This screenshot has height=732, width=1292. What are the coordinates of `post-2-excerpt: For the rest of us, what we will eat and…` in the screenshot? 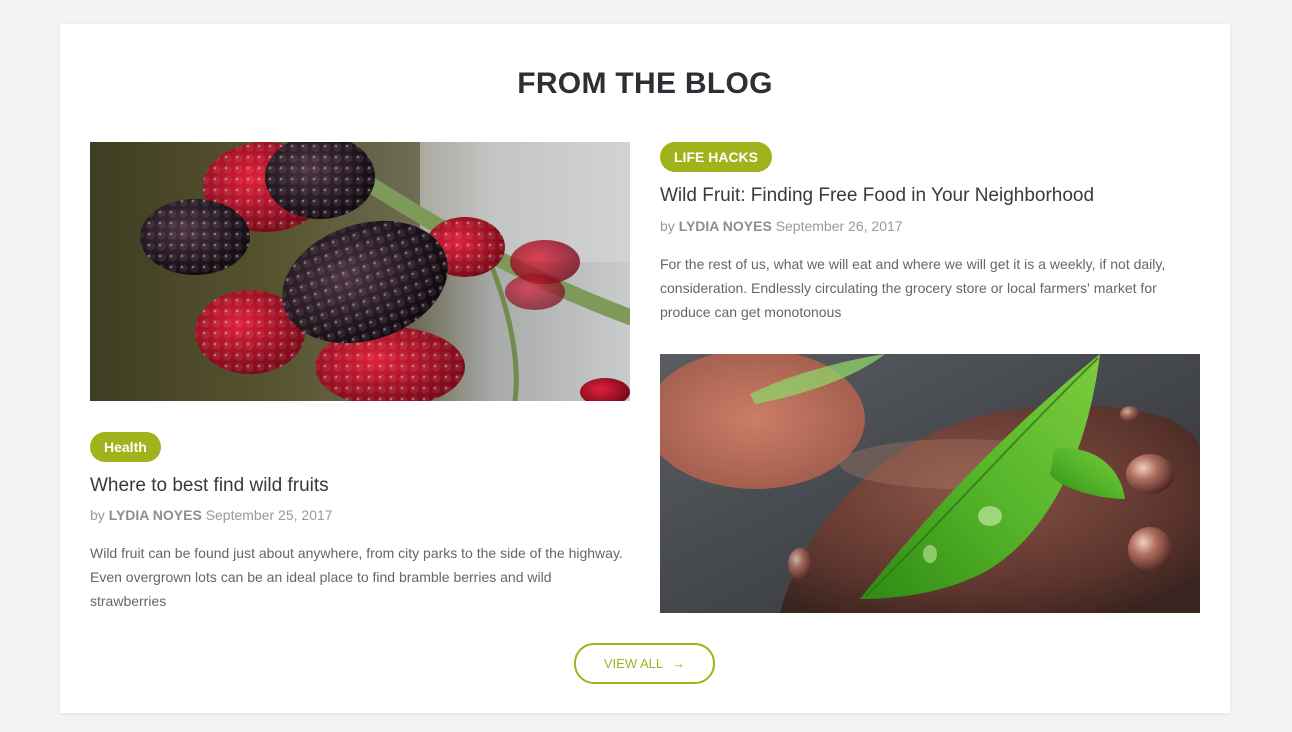 It's located at (913, 288).